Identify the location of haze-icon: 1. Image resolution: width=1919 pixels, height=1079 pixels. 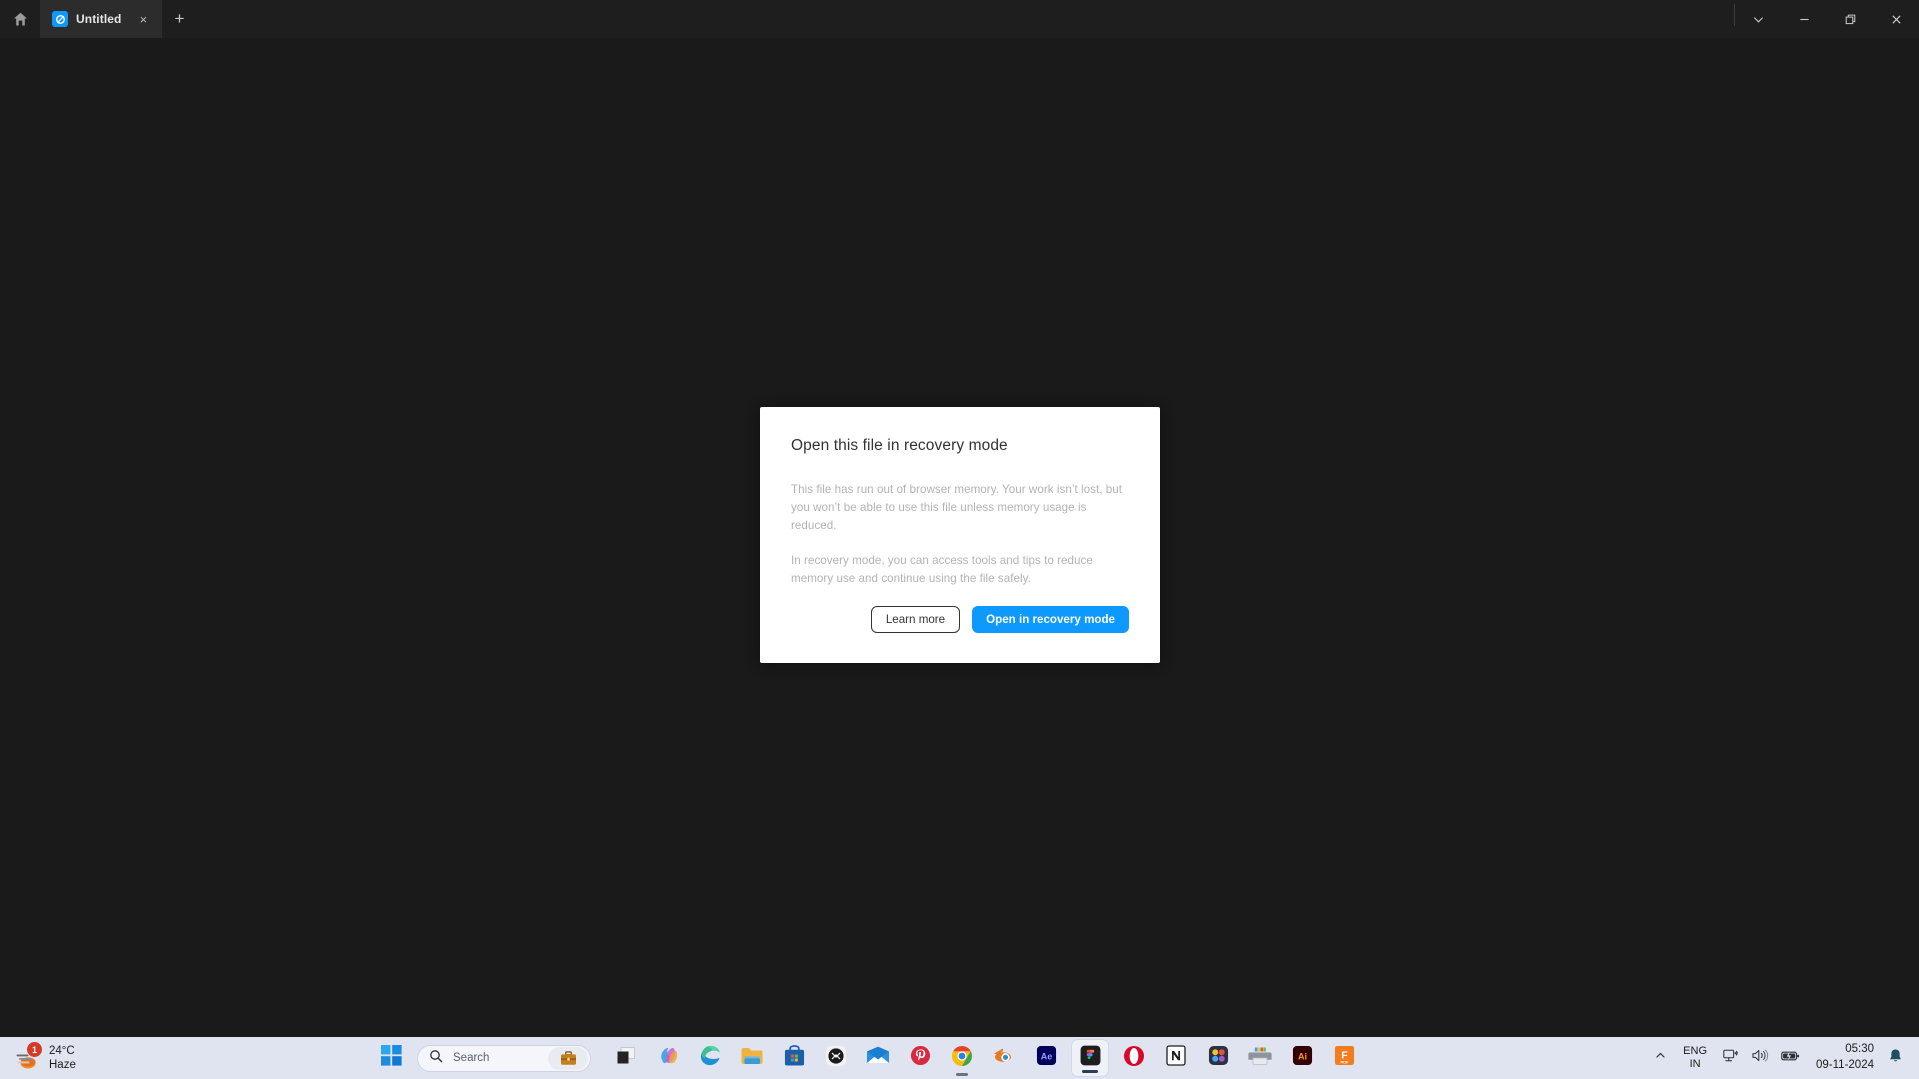
(28, 1056).